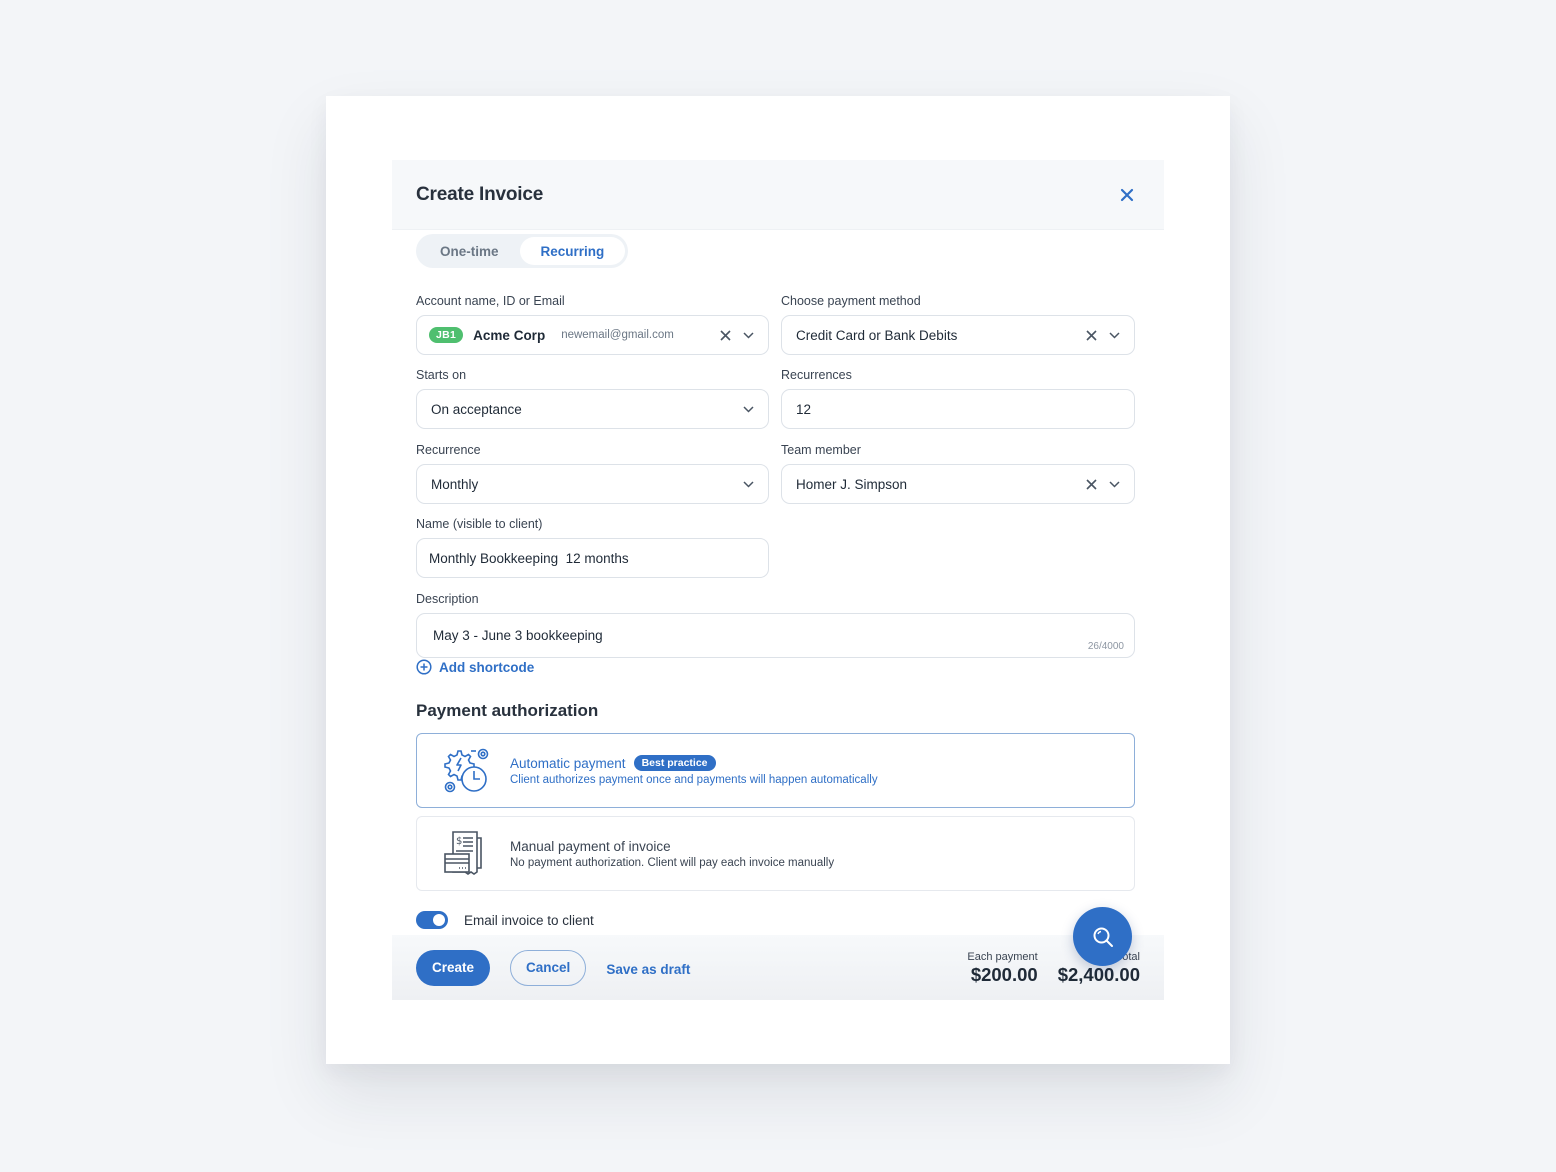 This screenshot has width=1556, height=1172. I want to click on invoice-name-input: Monthly Bookkeeping 12 months, so click(592, 558).